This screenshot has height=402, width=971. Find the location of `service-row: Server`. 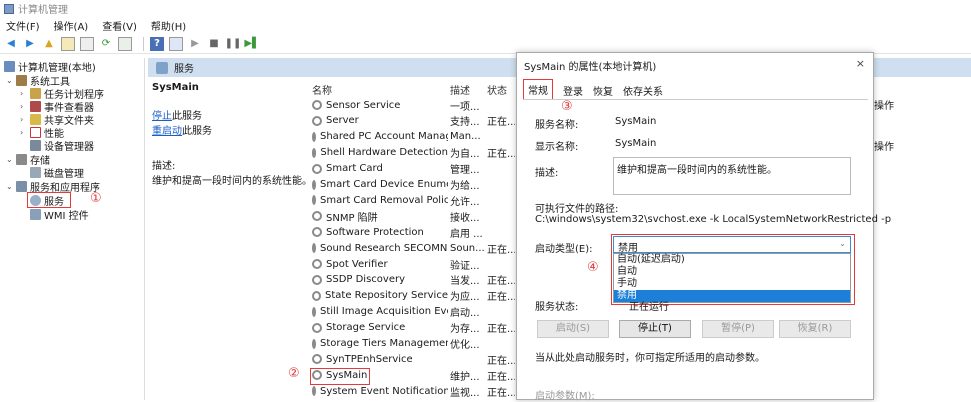

service-row: Server is located at coordinates (380, 121).